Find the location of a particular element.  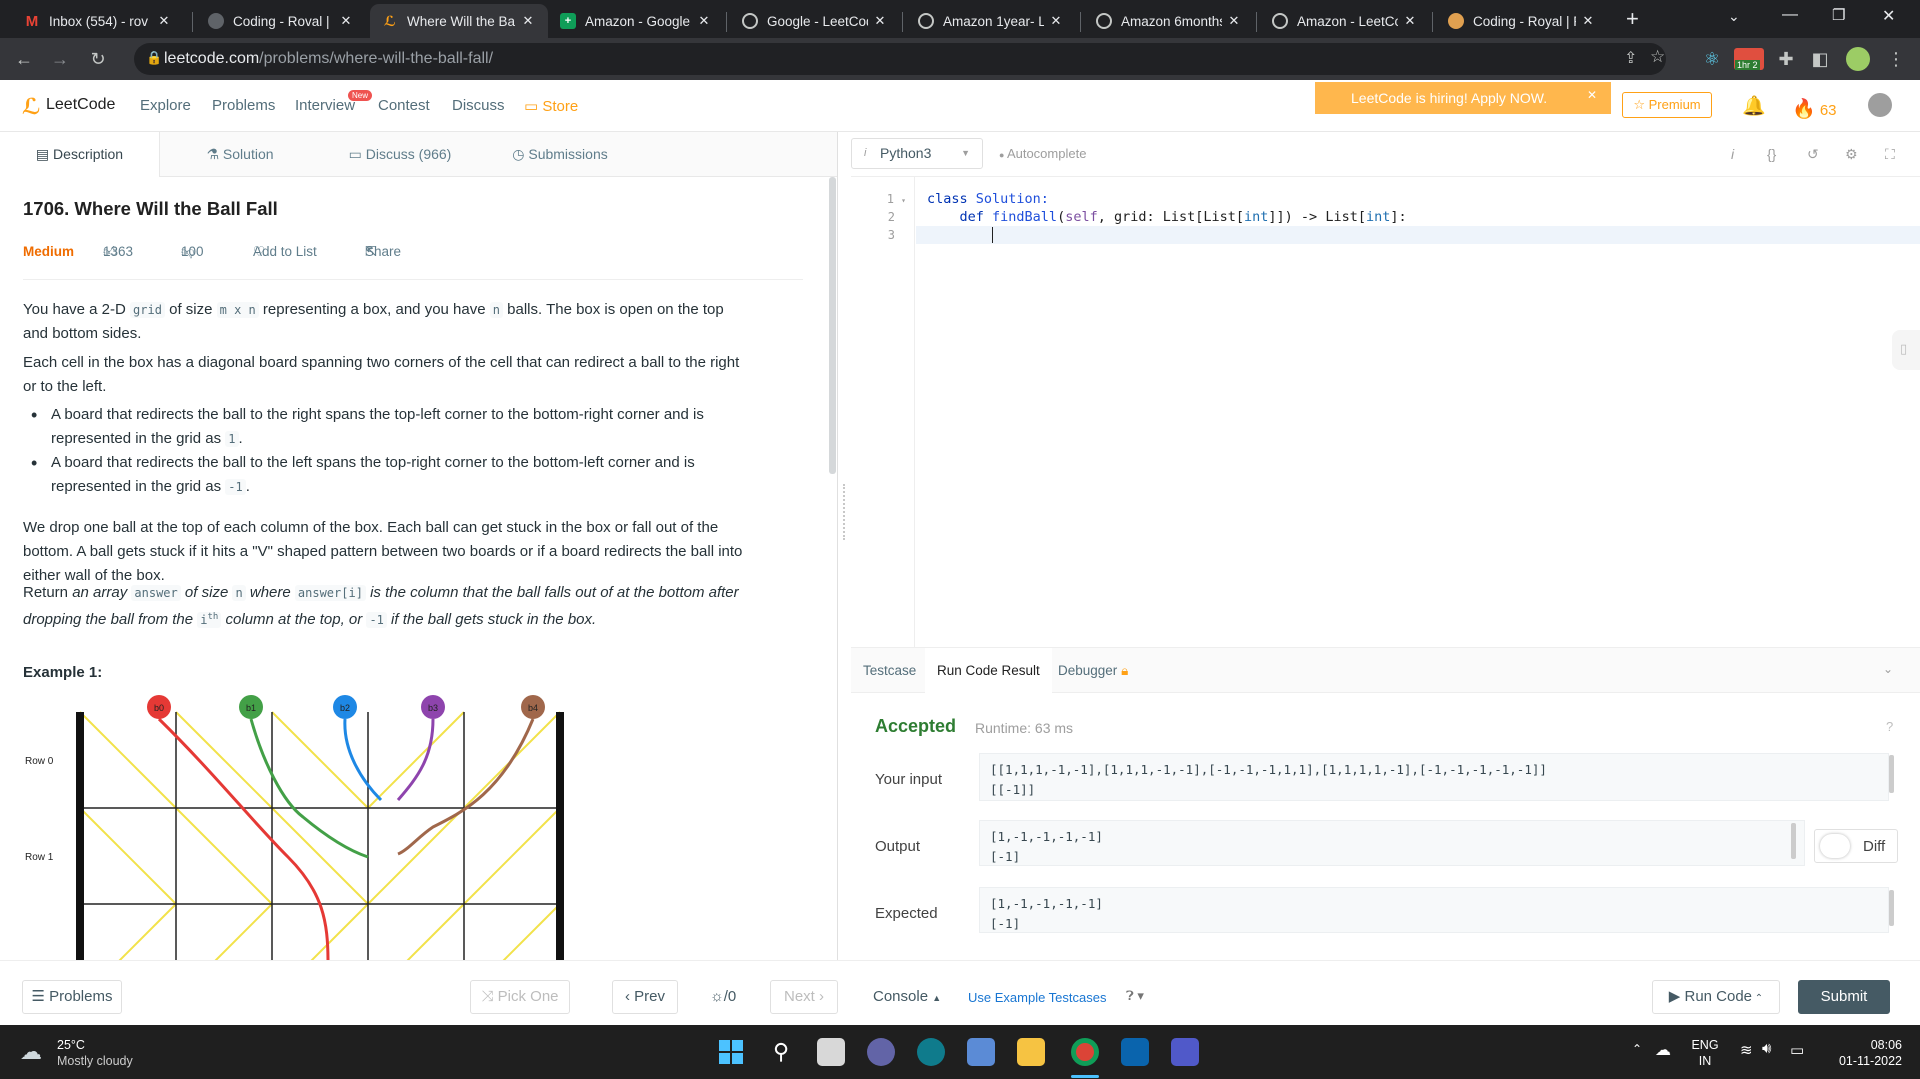

side-handle: ▯ is located at coordinates (1906, 350).